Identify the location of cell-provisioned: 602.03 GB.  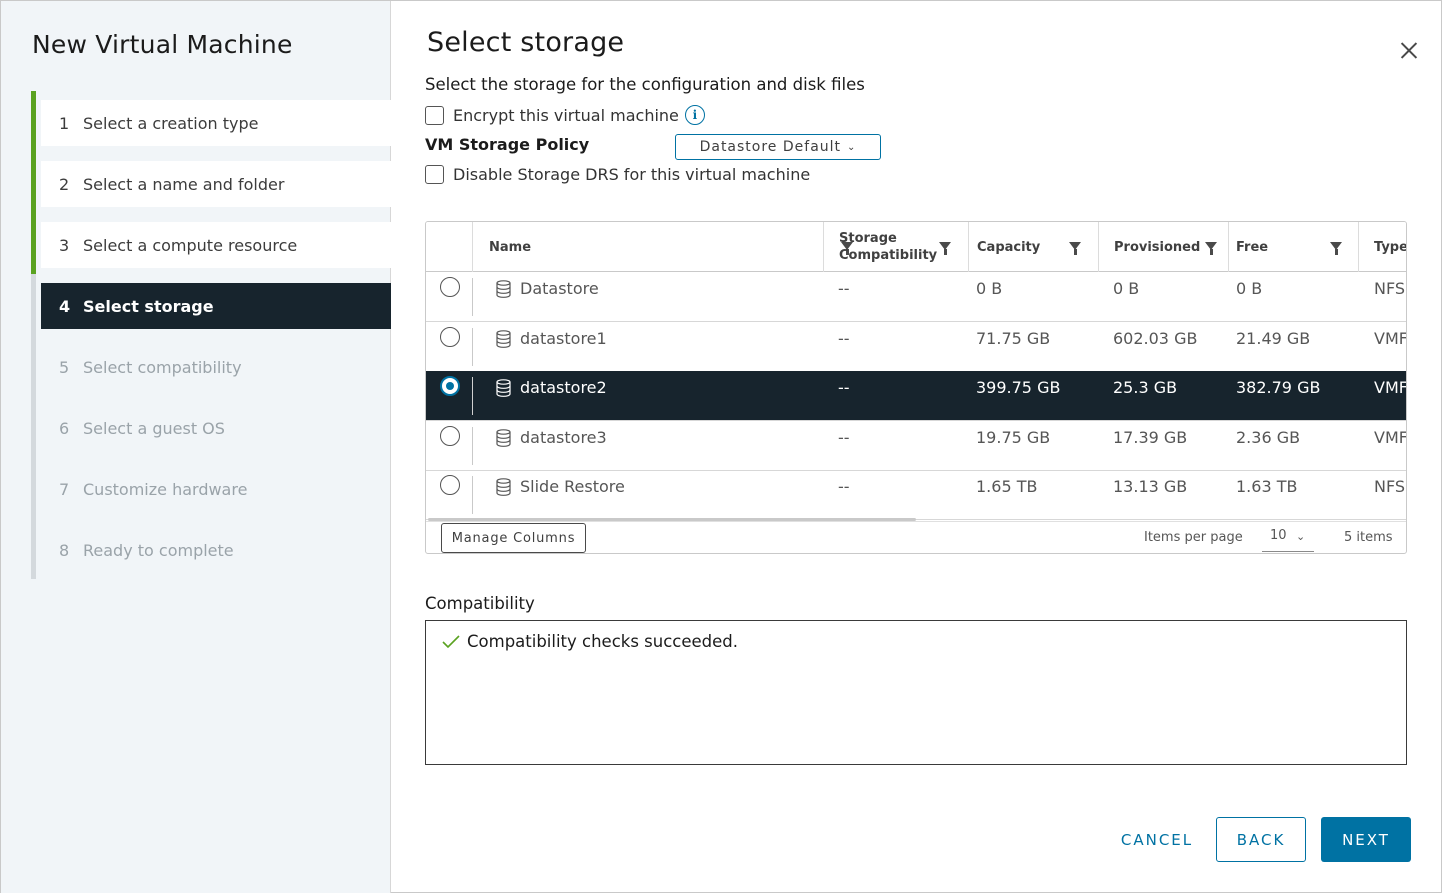
(1155, 338).